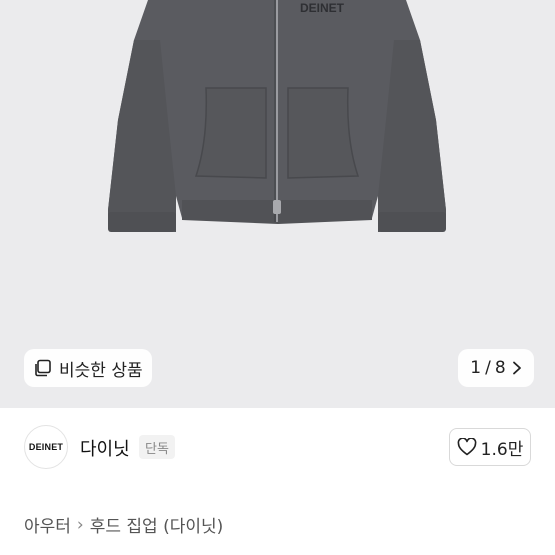 Image resolution: width=555 pixels, height=555 pixels. Describe the element at coordinates (476, 368) in the screenshot. I see `pager-current: 1` at that location.